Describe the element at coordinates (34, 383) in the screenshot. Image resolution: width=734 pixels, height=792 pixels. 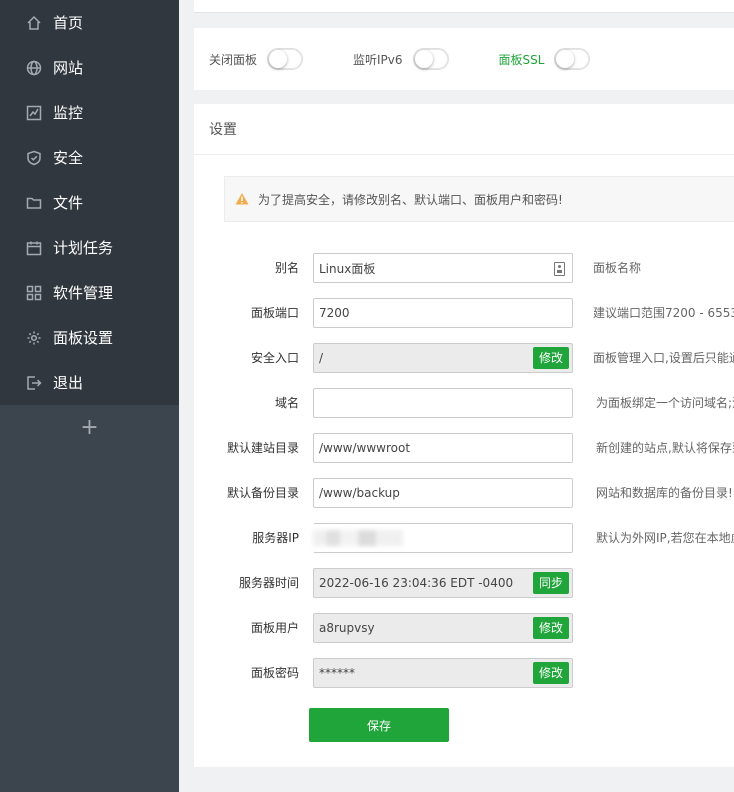
I see `logout-icon` at that location.